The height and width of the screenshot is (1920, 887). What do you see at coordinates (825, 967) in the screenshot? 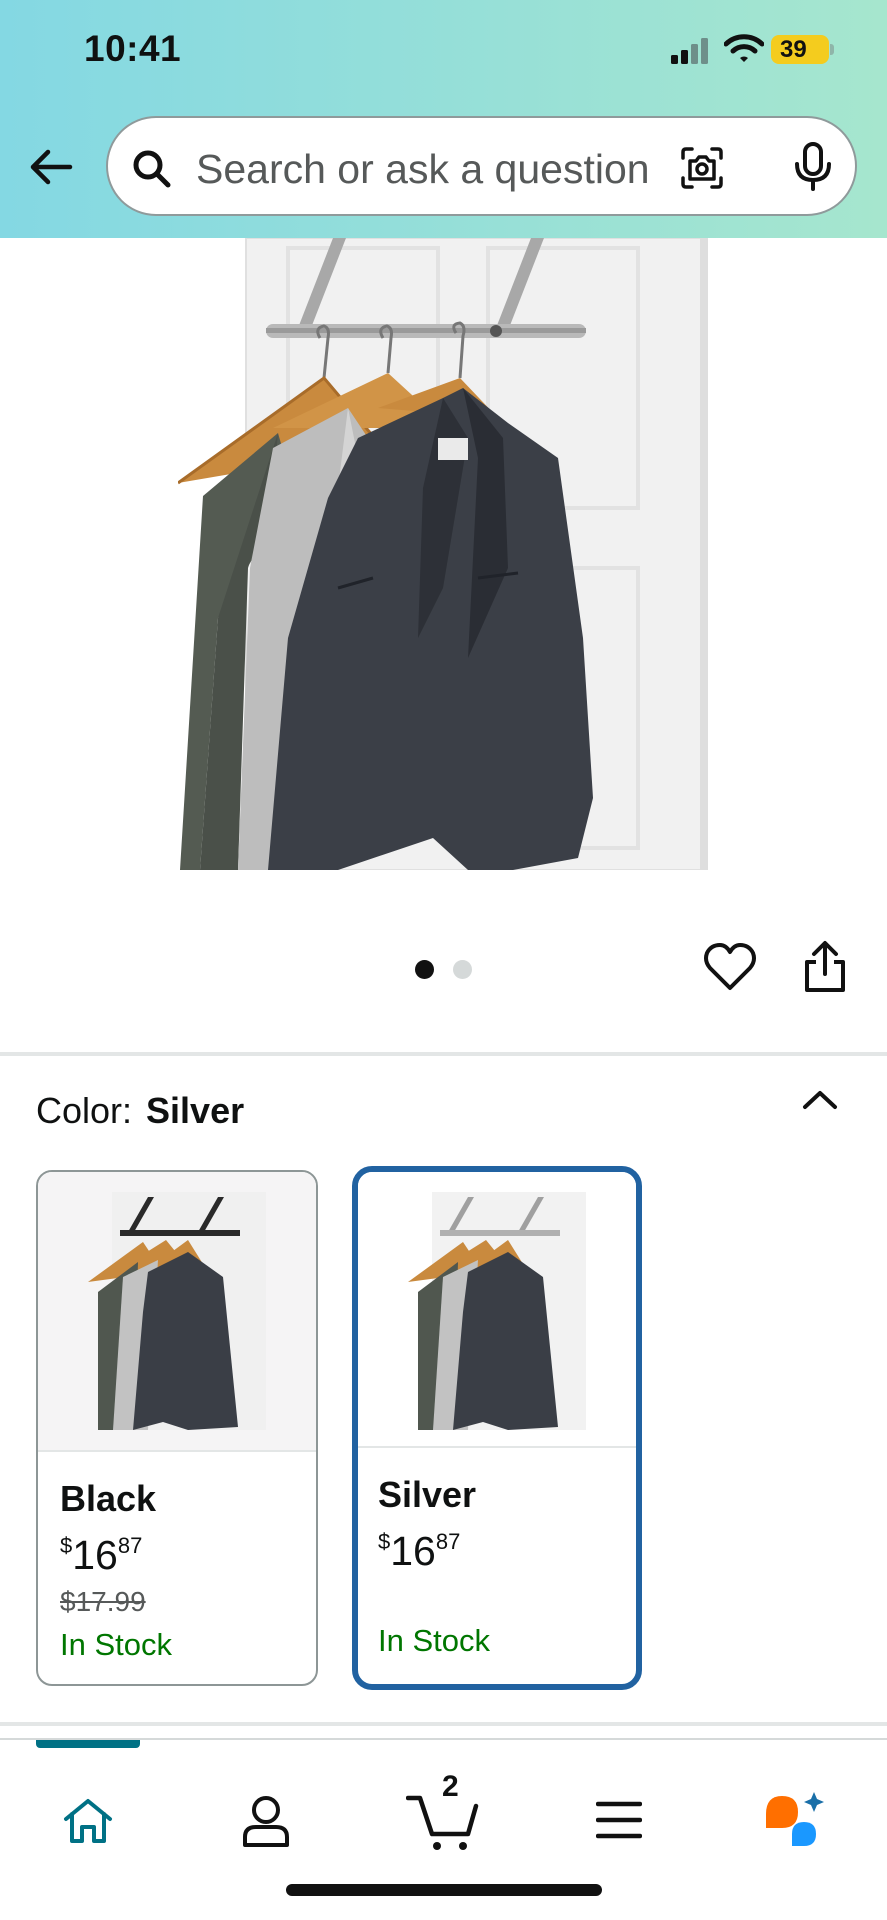
I see `share-icon` at bounding box center [825, 967].